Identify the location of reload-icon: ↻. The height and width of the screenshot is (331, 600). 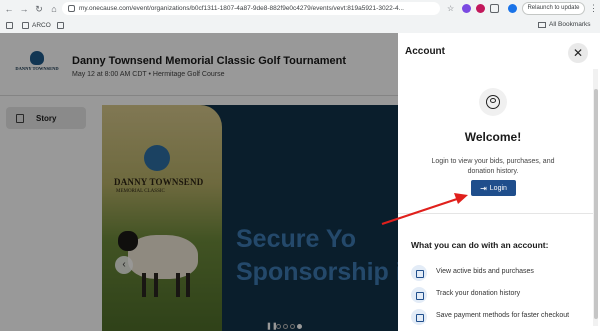
(39, 9).